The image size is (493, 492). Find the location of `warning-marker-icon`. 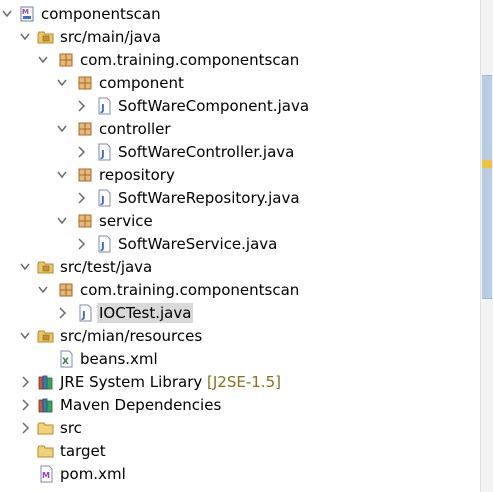

warning-marker-icon is located at coordinates (487, 164).